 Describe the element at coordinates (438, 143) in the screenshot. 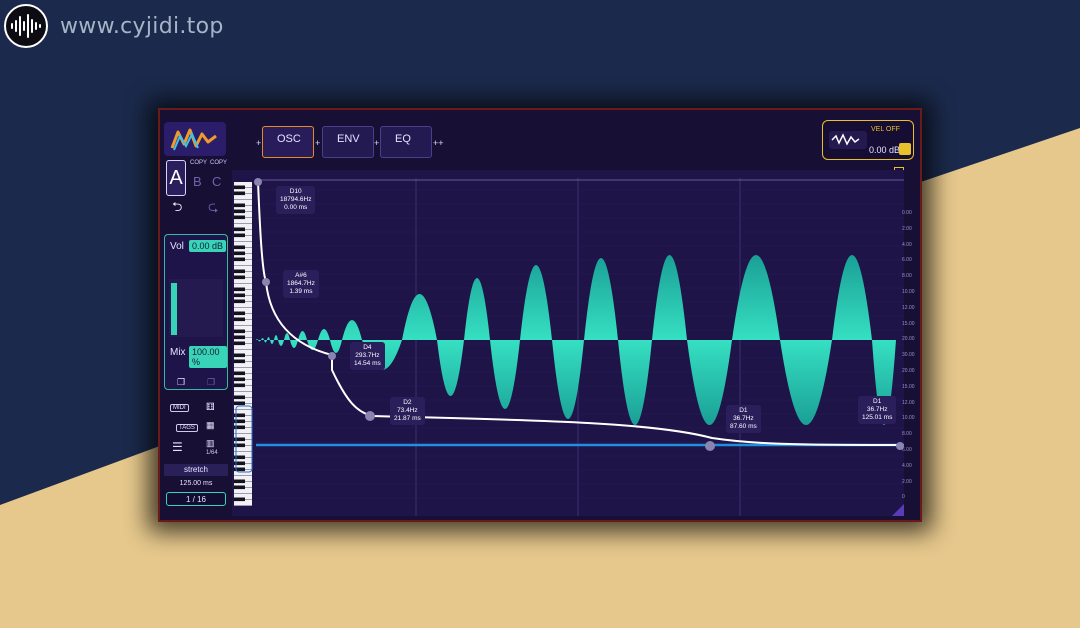

I see `plus-icon: ++` at that location.